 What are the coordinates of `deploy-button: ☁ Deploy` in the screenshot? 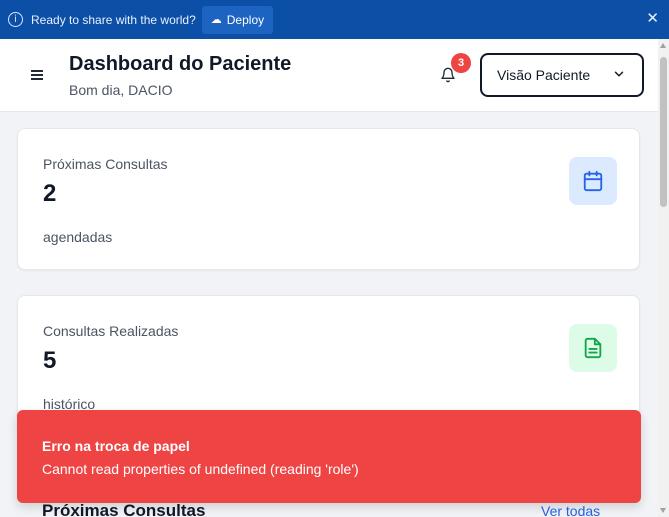 It's located at (237, 19).